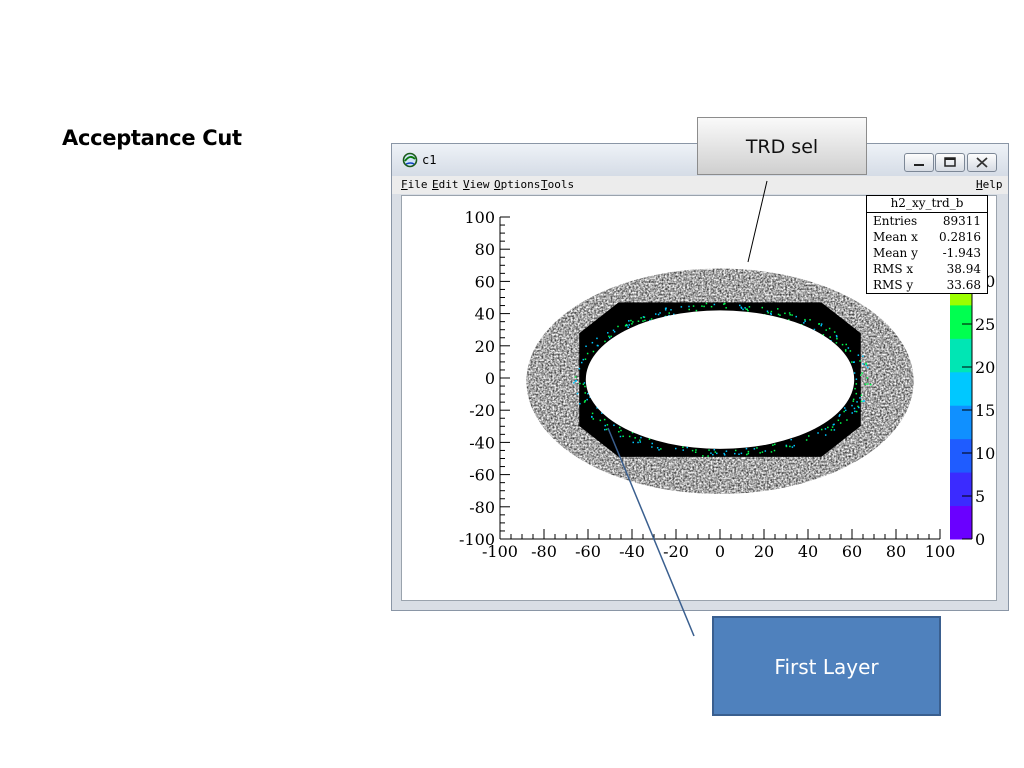 This screenshot has height=768, width=1024. Describe the element at coordinates (485, 314) in the screenshot. I see `y-tick-label: 40` at that location.